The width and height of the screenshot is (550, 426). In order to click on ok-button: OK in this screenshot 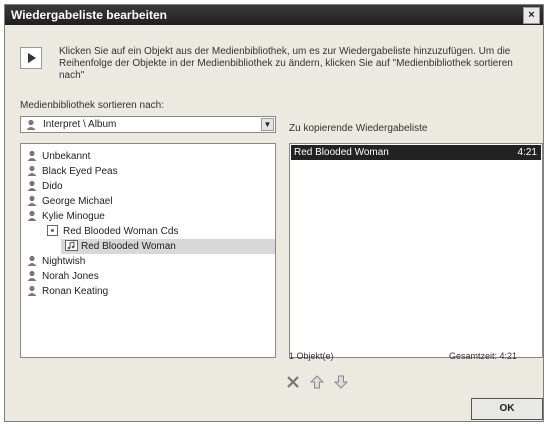, I will do `click(507, 409)`.